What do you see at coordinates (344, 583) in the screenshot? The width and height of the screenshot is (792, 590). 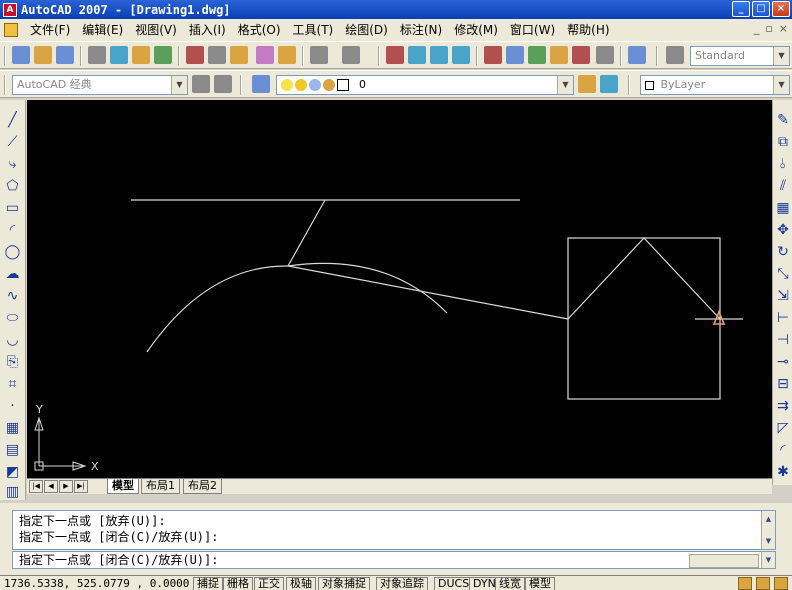 I see `osnap-toggle: 对象捕捉` at bounding box center [344, 583].